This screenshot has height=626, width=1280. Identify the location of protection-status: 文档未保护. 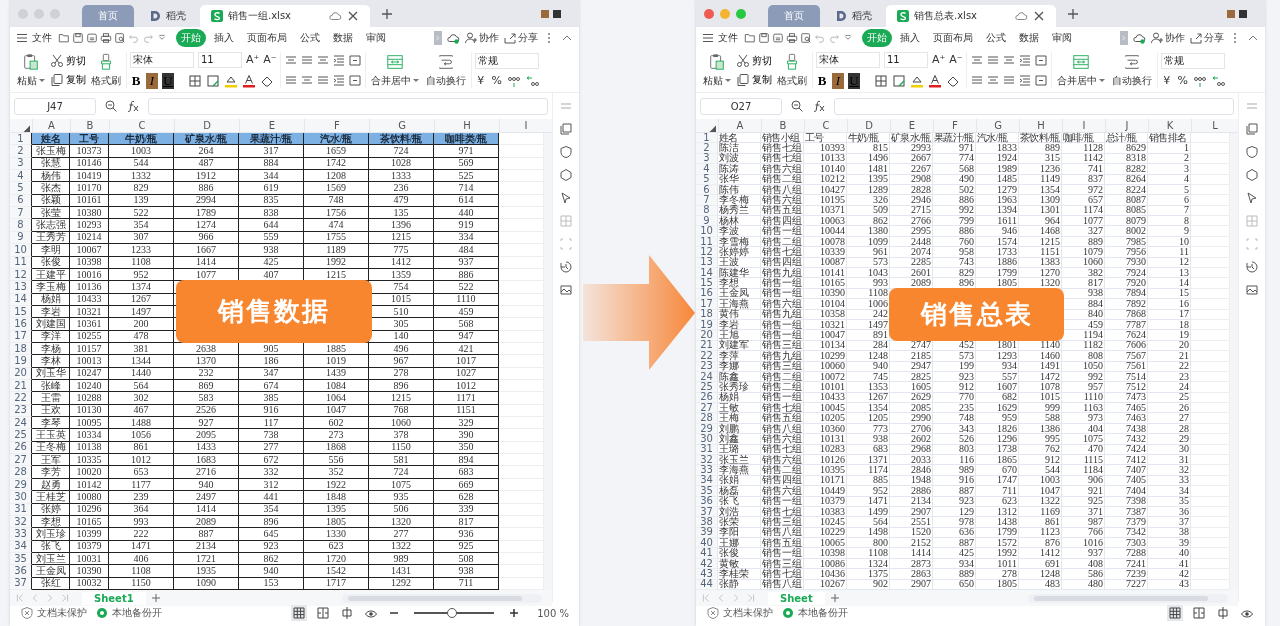
(739, 613).